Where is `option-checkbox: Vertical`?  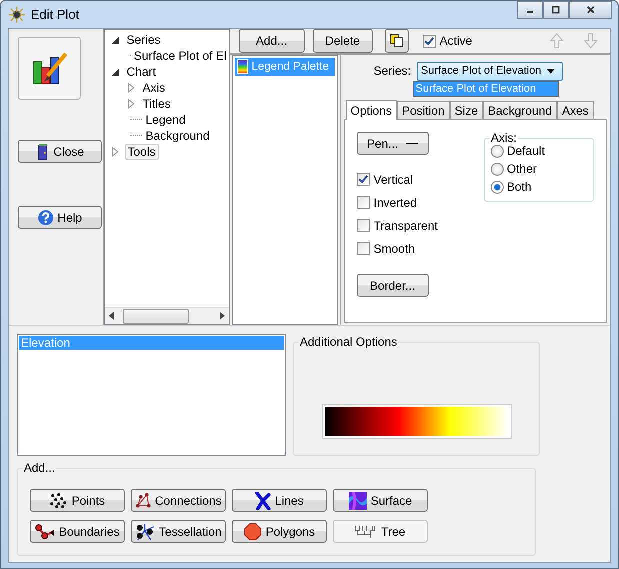 option-checkbox: Vertical is located at coordinates (385, 179).